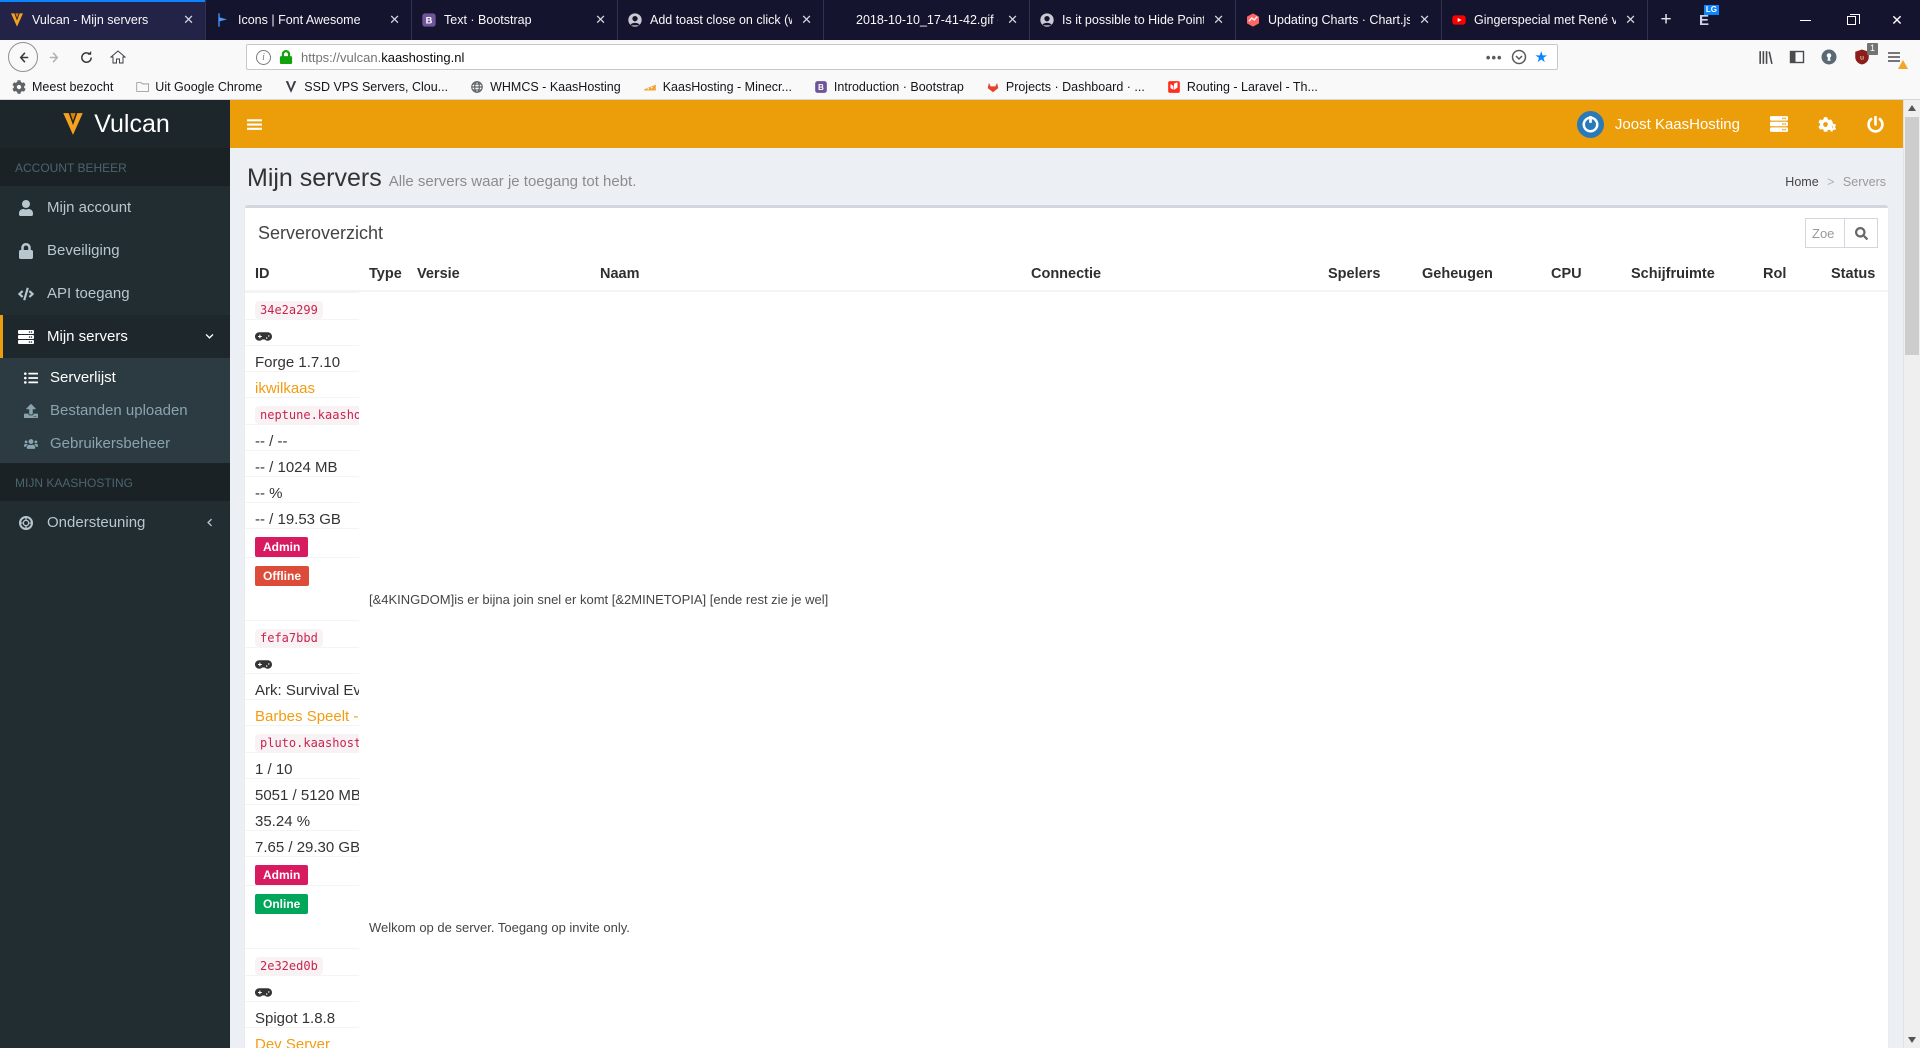 This screenshot has width=1920, height=1048. What do you see at coordinates (62, 87) in the screenshot?
I see `bookmark-item: Meest bezocht` at bounding box center [62, 87].